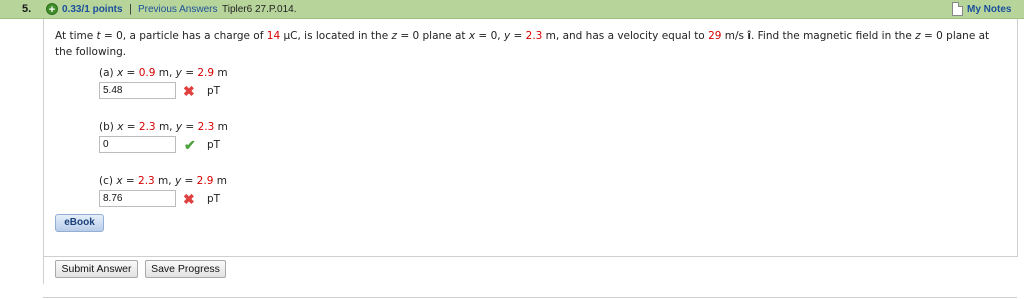  What do you see at coordinates (43, 151) in the screenshot?
I see `panel-left-border` at bounding box center [43, 151].